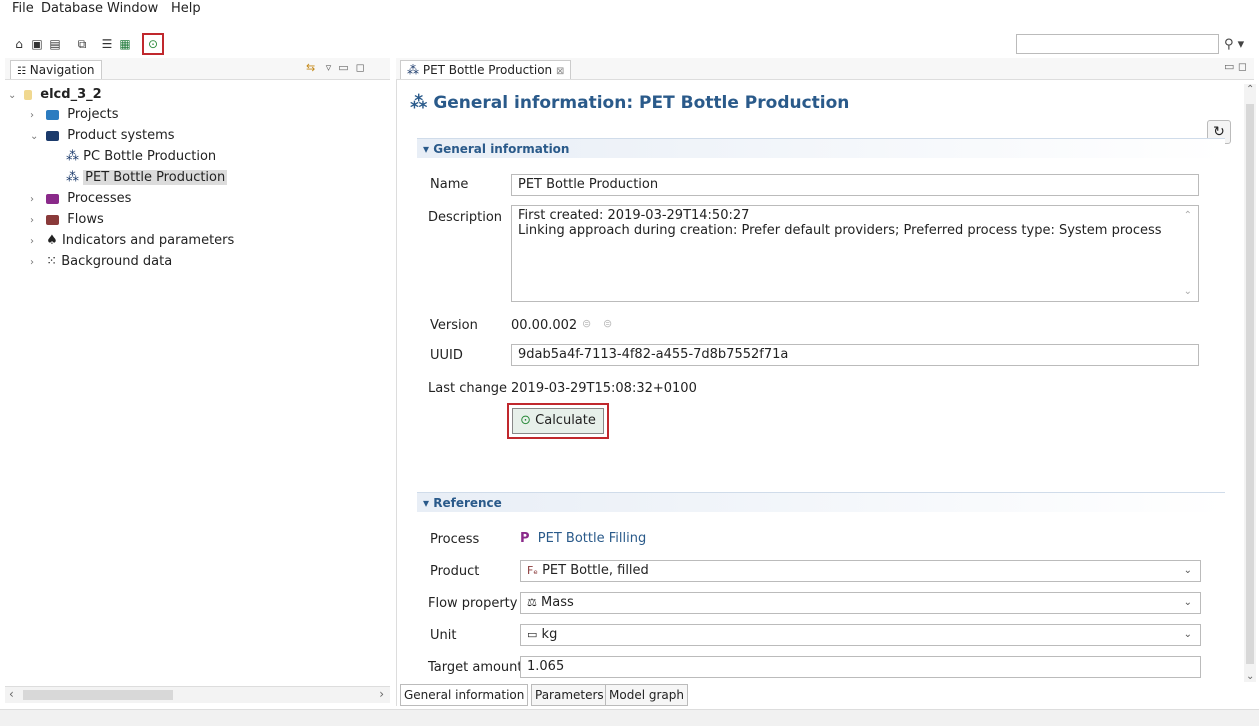  Describe the element at coordinates (329, 67) in the screenshot. I see `view-menu-icon: ▿` at that location.